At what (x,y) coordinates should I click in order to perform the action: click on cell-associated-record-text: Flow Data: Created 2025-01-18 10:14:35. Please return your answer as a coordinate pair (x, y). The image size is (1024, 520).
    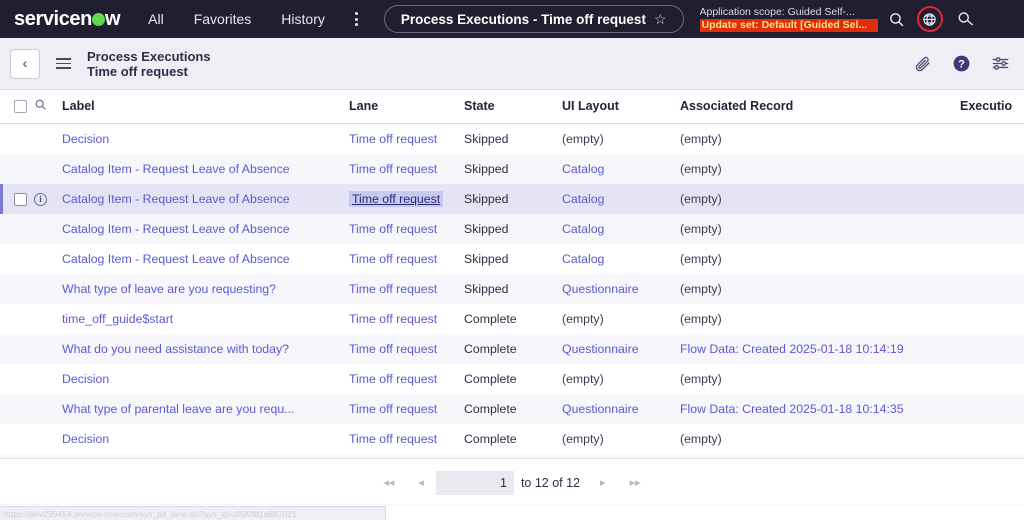
    Looking at the image, I should click on (792, 409).